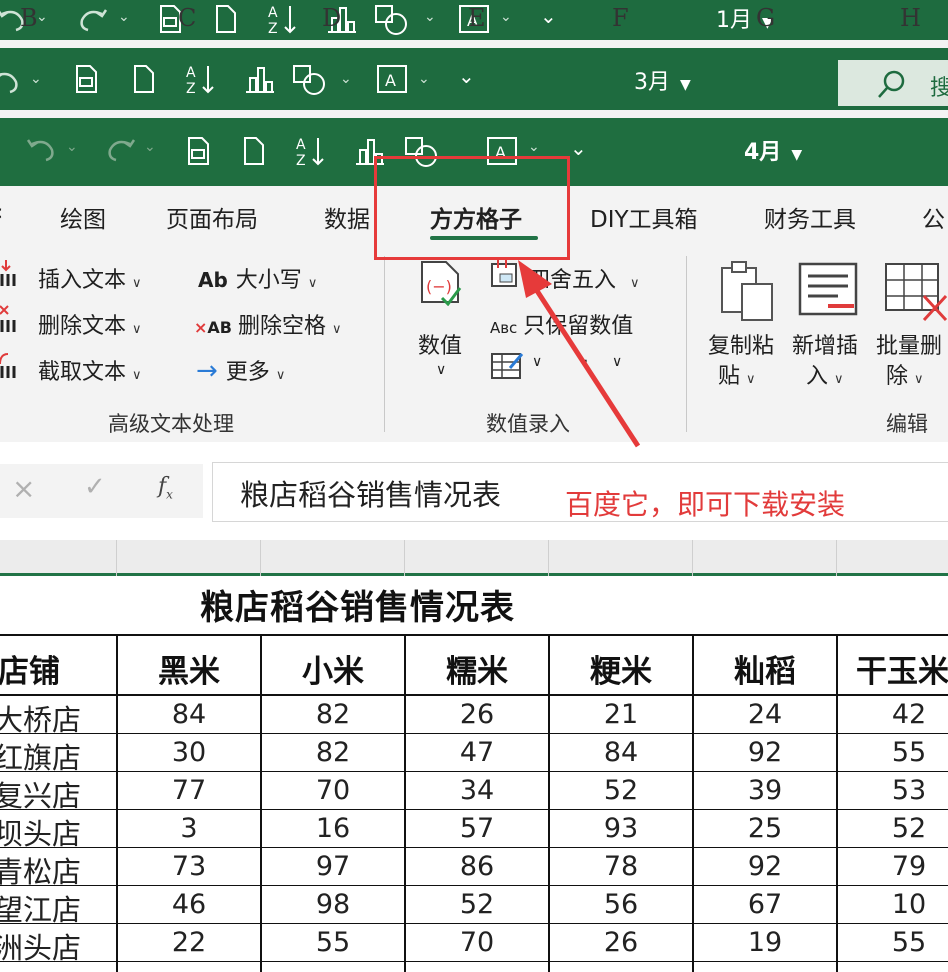 The height and width of the screenshot is (972, 948). I want to click on table-cell: 16, so click(333, 828).